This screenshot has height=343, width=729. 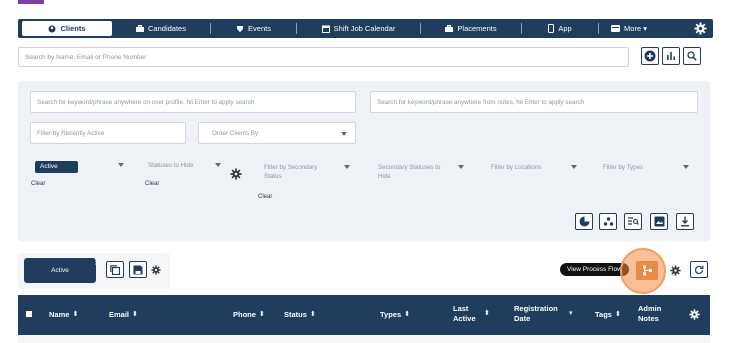 I want to click on select-label: Filter by Secondary Status, so click(x=291, y=172).